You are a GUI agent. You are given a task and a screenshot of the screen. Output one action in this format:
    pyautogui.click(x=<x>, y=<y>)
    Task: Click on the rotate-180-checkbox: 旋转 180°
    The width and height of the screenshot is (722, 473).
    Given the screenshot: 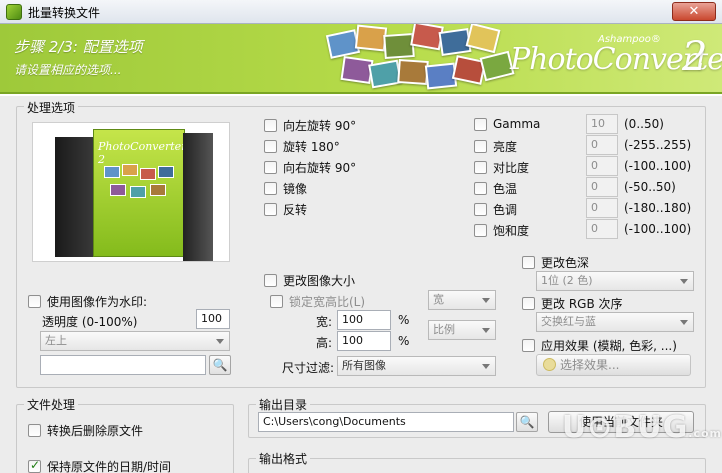 What is the action you would take?
    pyautogui.click(x=302, y=146)
    